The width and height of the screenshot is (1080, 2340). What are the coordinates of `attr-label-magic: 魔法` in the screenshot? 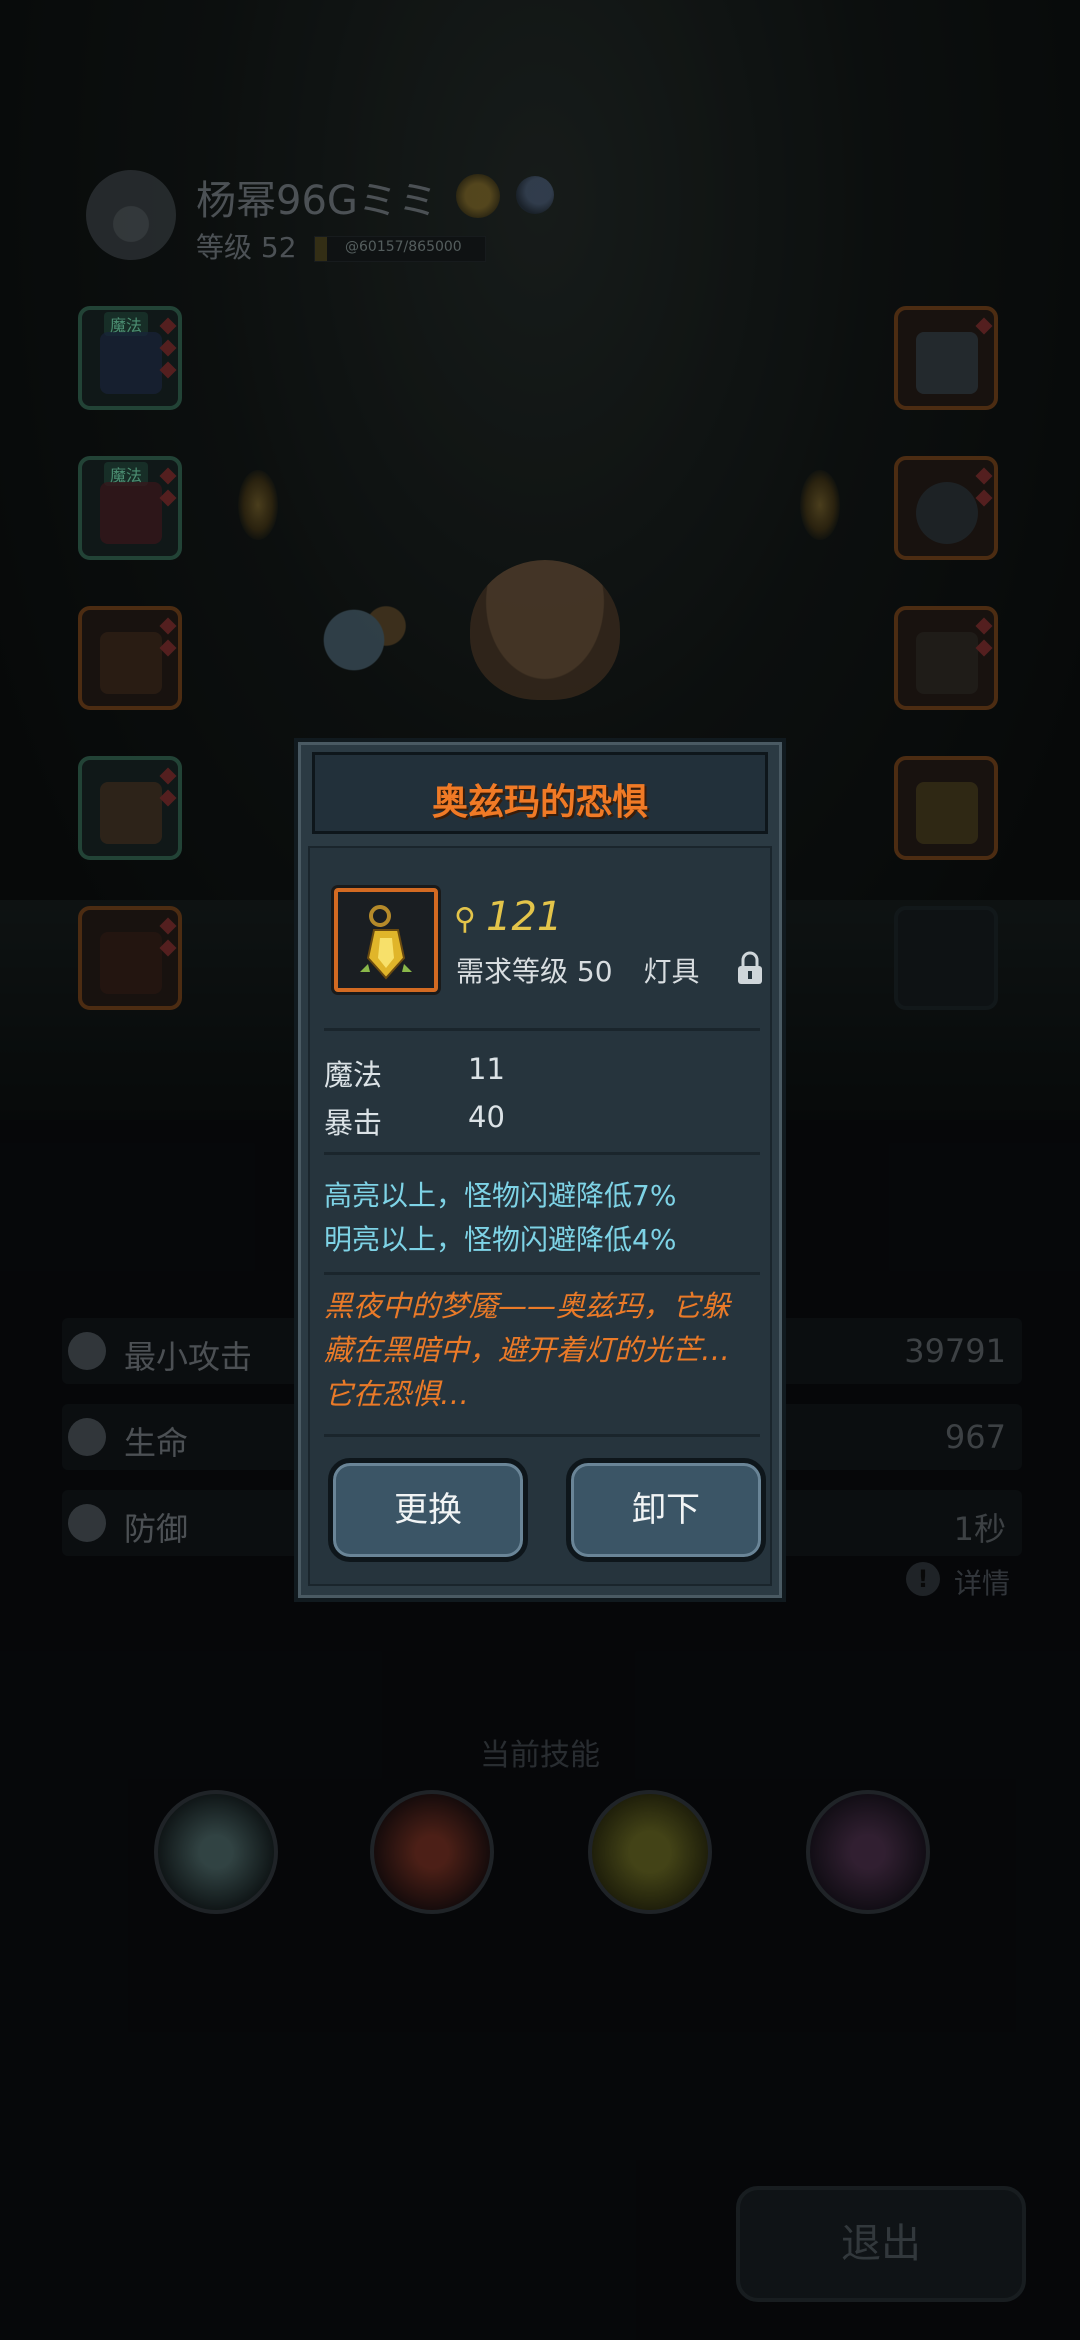 It's located at (353, 1075).